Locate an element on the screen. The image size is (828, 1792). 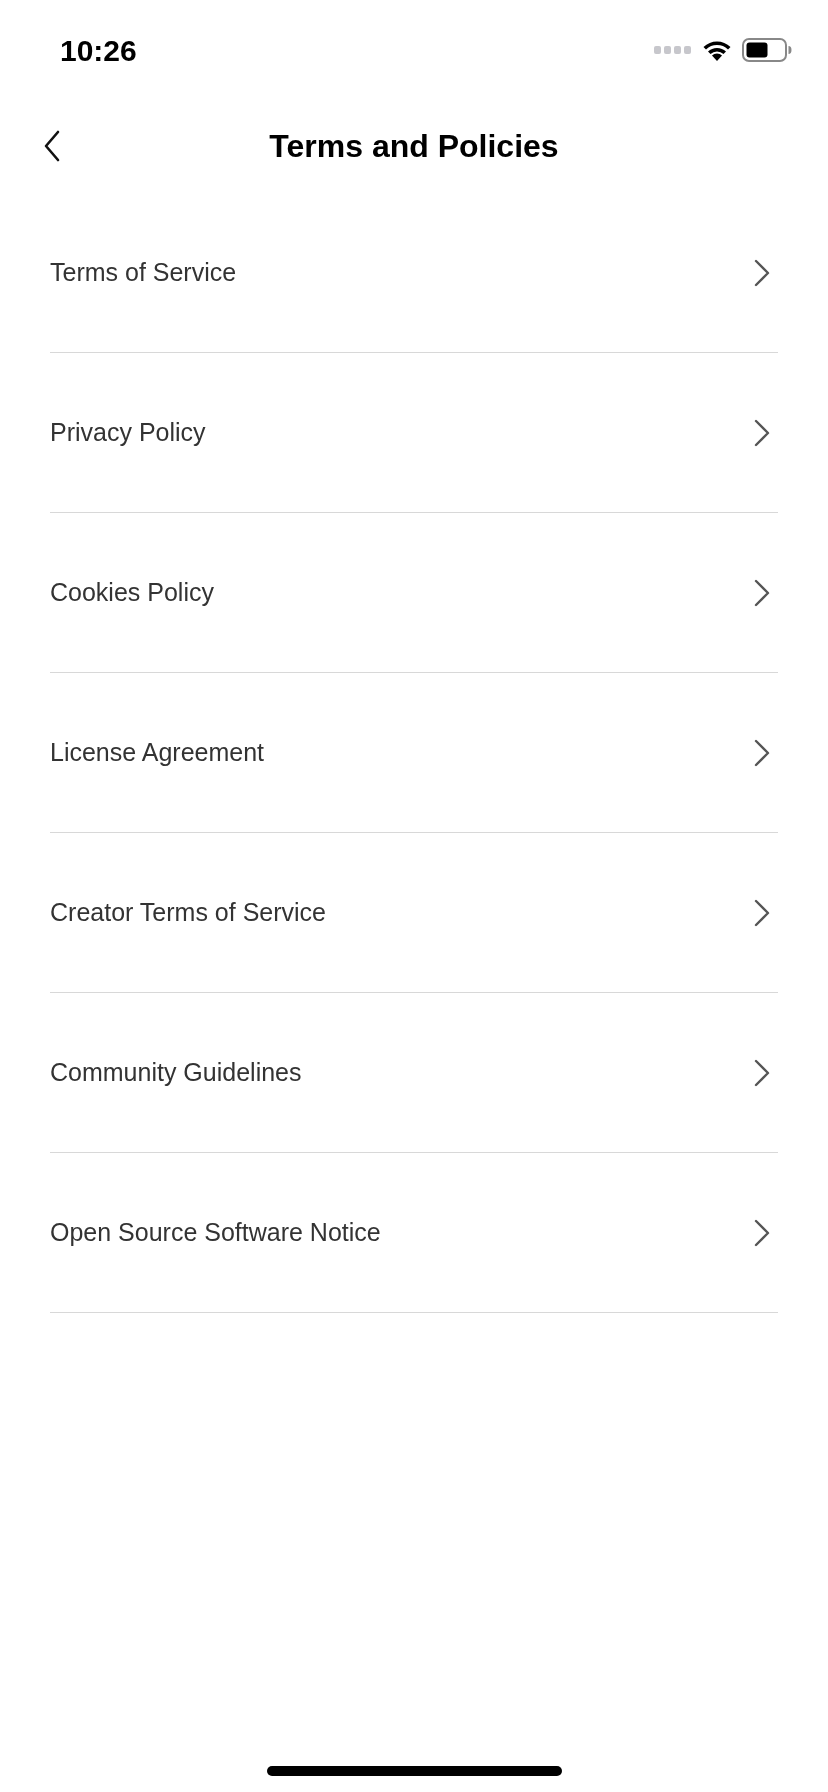
policy-list-item: Privacy Policy is located at coordinates (414, 433).